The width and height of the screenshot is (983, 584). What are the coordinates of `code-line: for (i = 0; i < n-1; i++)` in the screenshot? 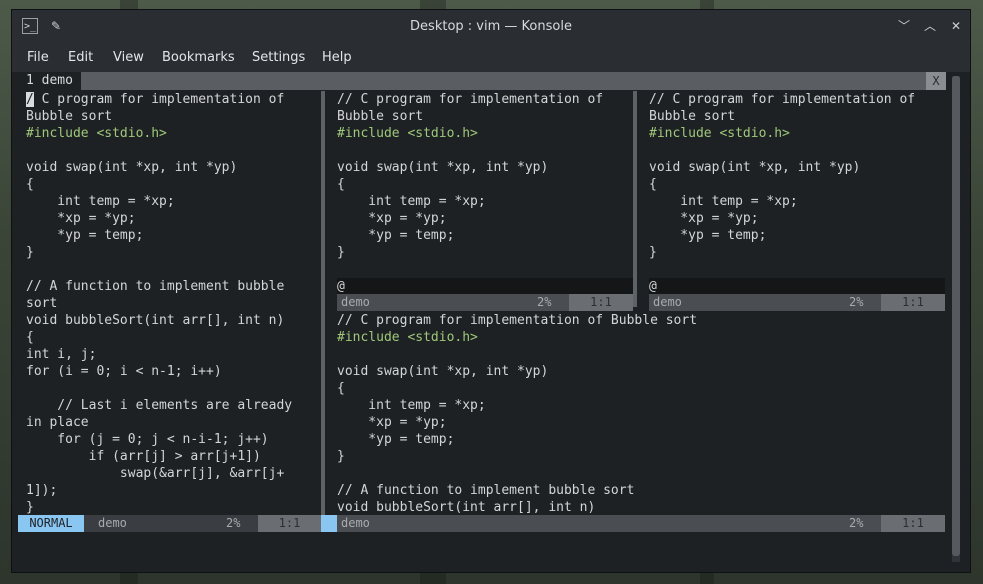 It's located at (124, 371).